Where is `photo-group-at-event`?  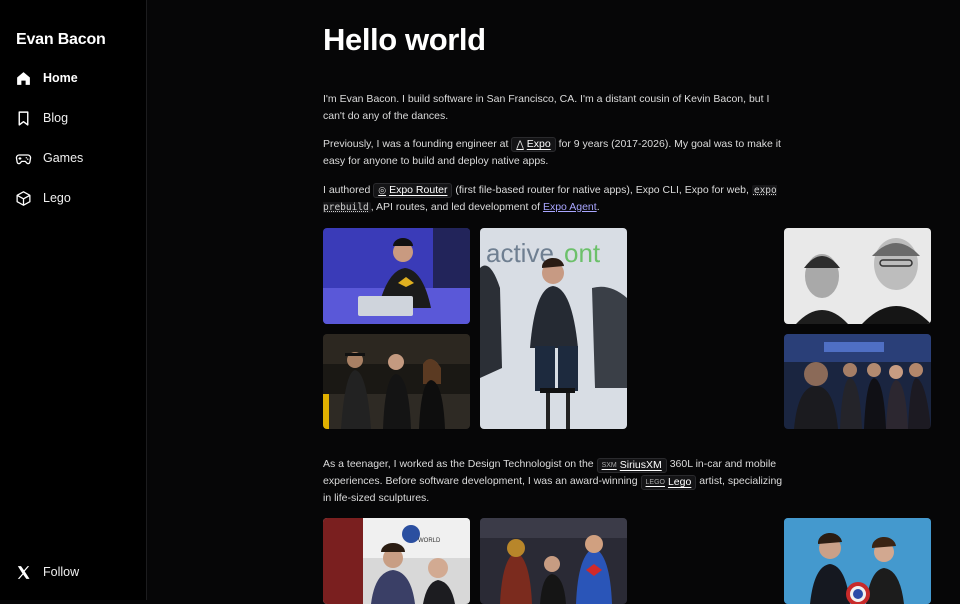 photo-group-at-event is located at coordinates (857, 381).